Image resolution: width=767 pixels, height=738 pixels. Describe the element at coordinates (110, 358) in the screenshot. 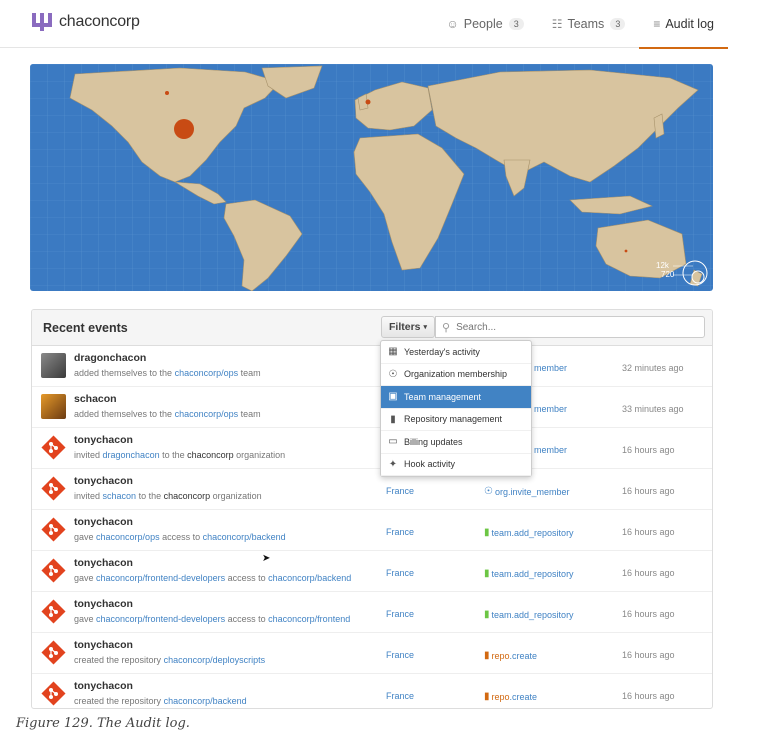

I see `event-user: dragonchacon` at that location.